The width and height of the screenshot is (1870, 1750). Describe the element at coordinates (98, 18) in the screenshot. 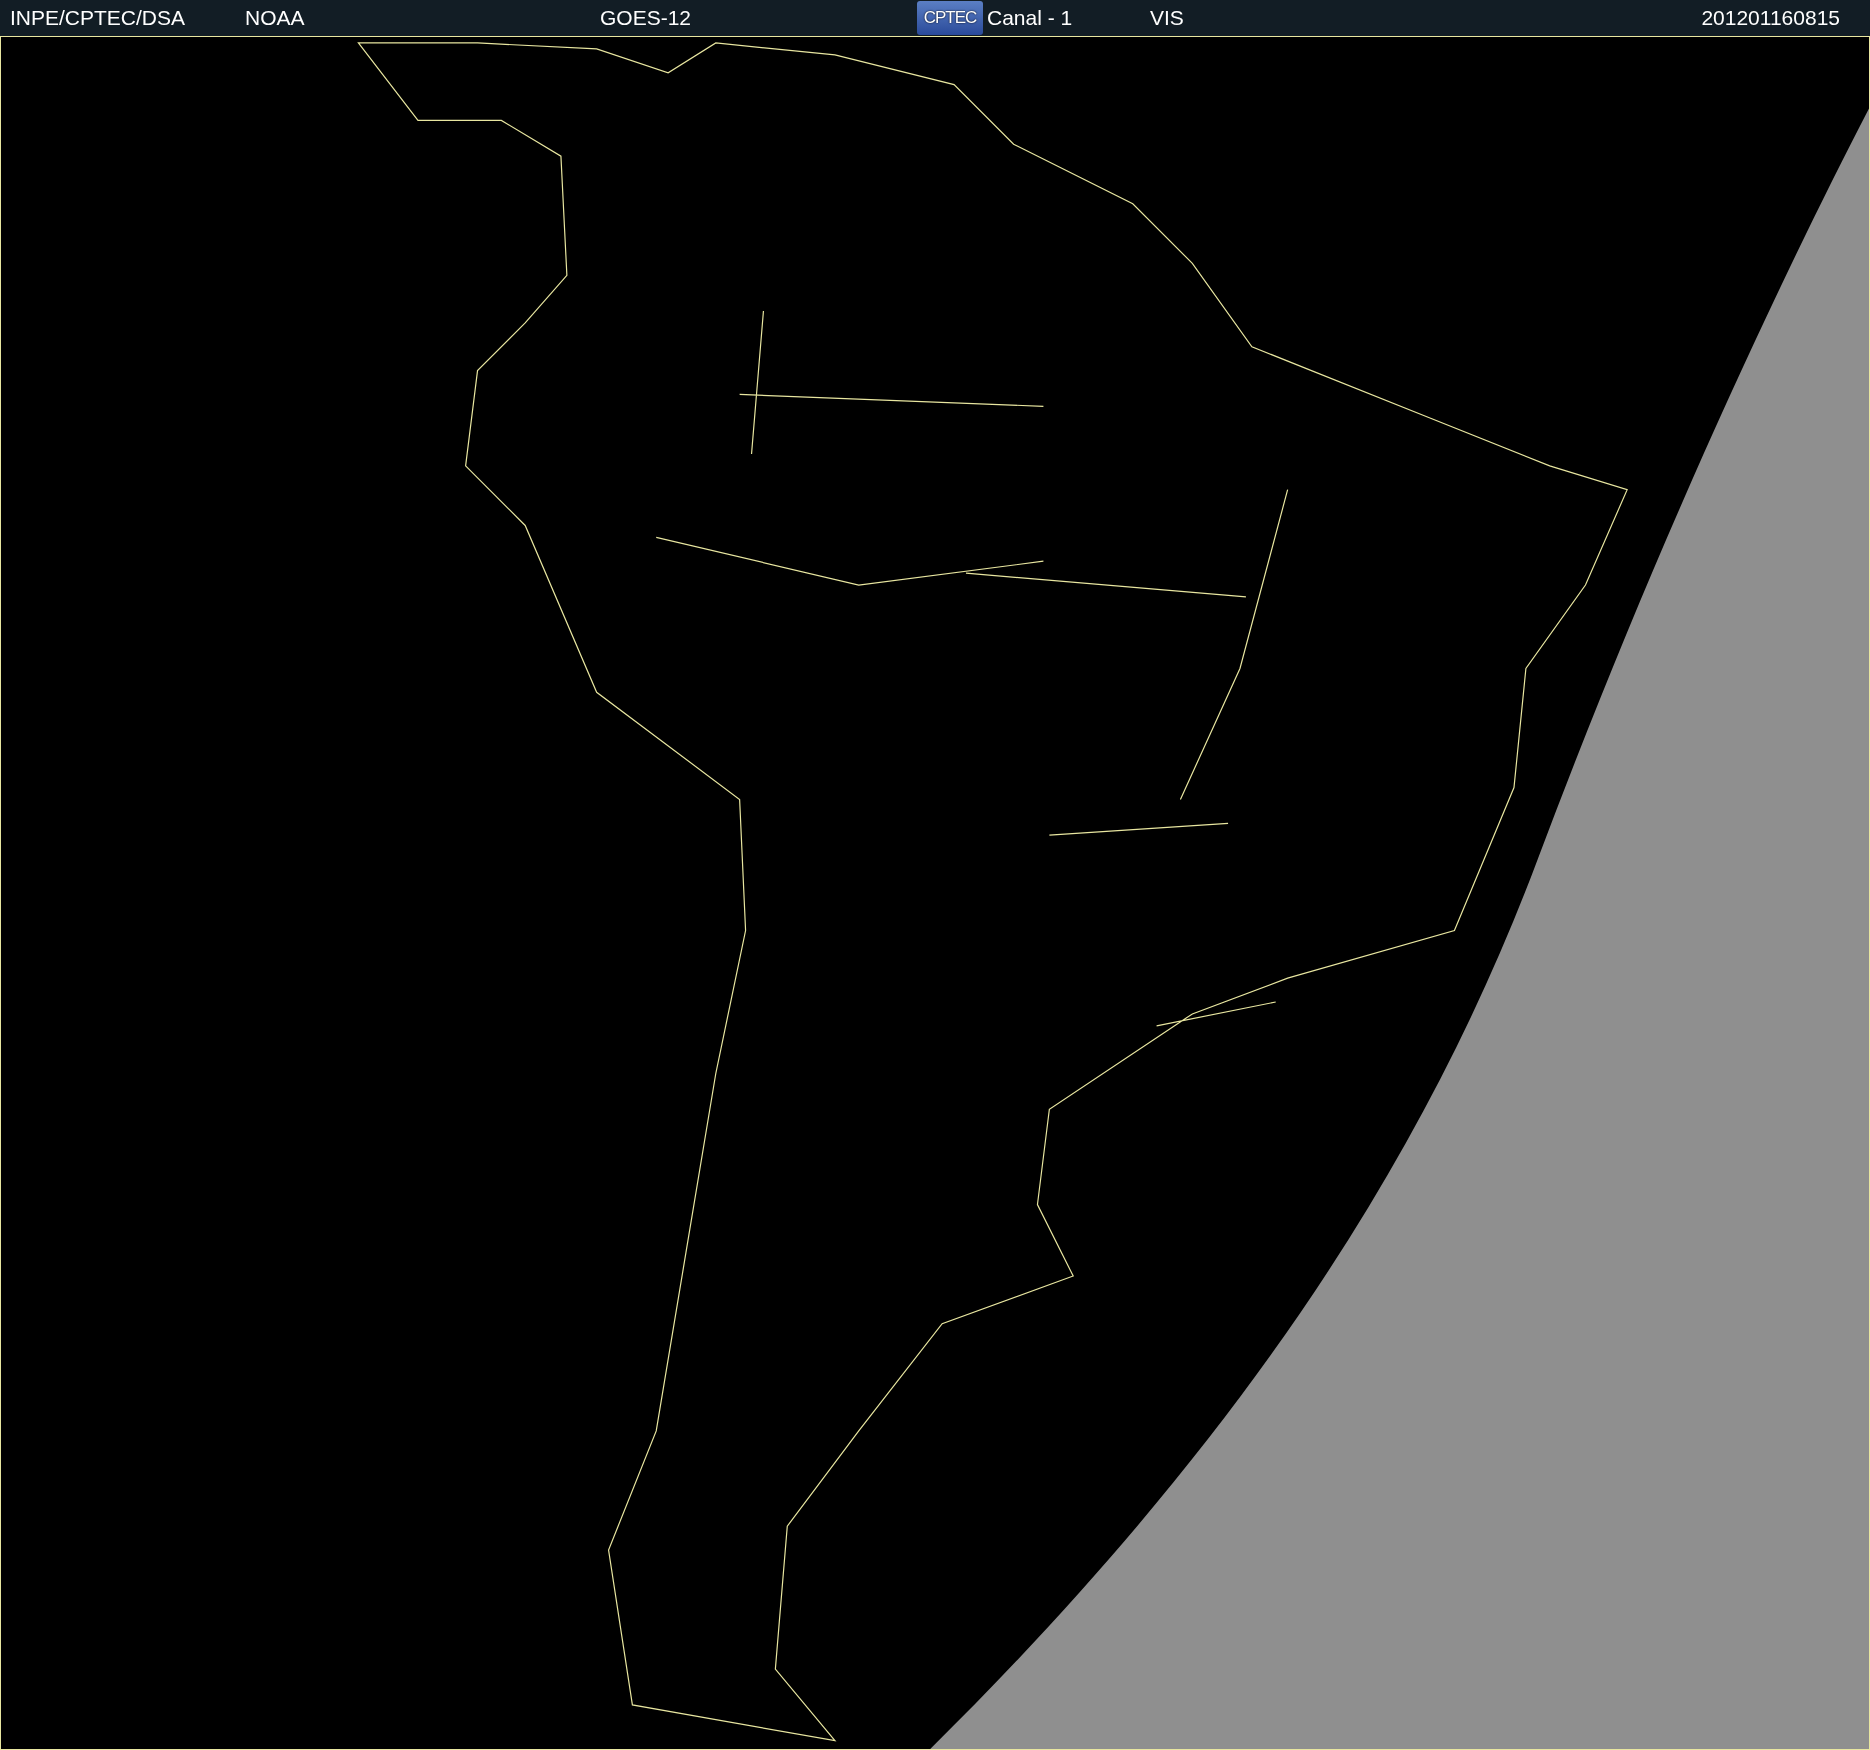

I see `source-label: INPE/CPTEC/DSA` at that location.